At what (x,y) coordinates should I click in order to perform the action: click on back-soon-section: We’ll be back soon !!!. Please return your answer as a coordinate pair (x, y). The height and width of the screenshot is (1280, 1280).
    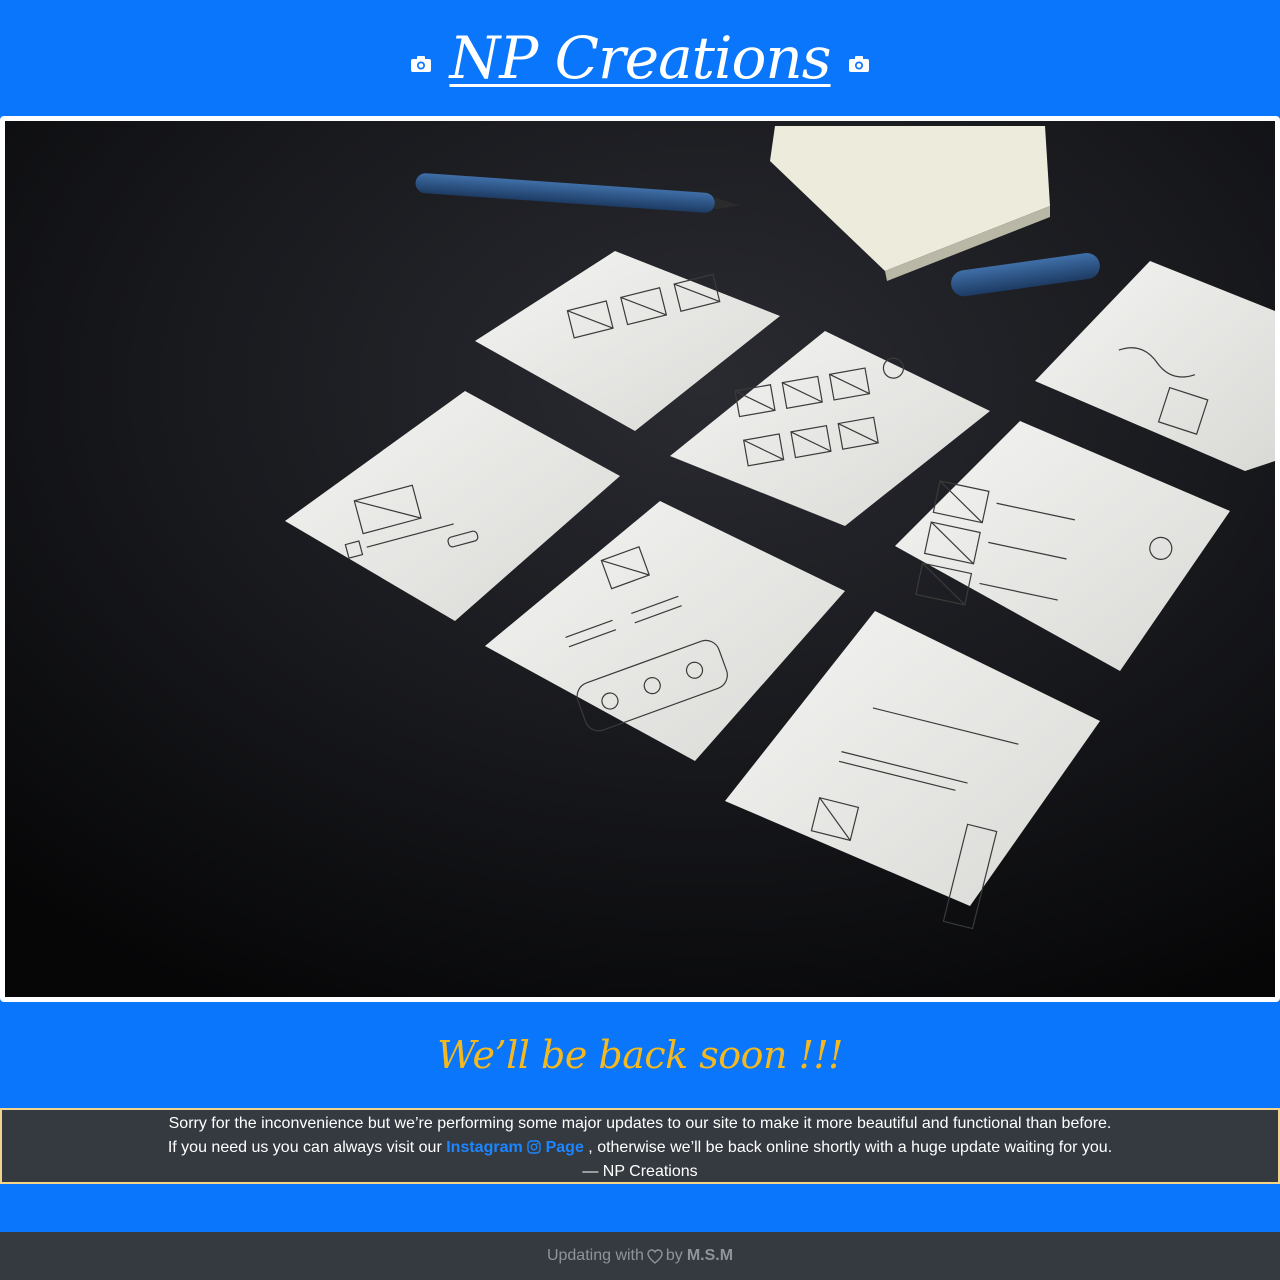
    Looking at the image, I should click on (640, 1055).